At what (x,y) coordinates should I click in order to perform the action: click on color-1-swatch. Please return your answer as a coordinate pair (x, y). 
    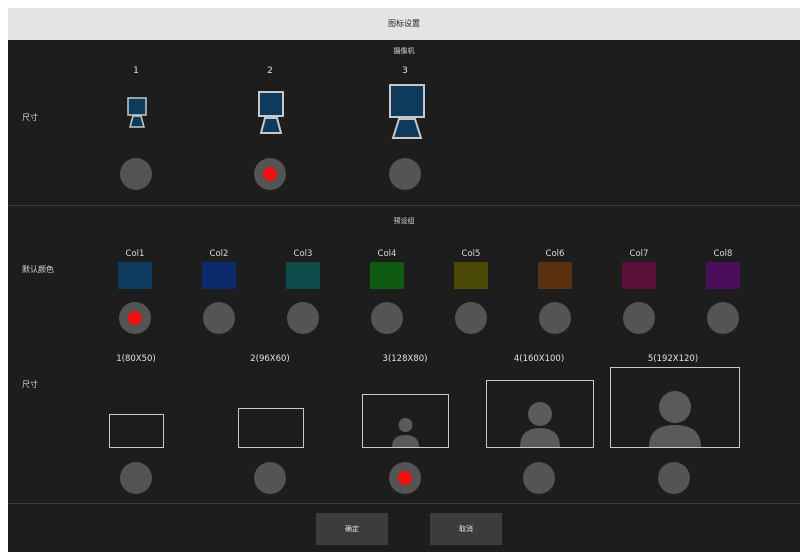
    Looking at the image, I should click on (135, 275).